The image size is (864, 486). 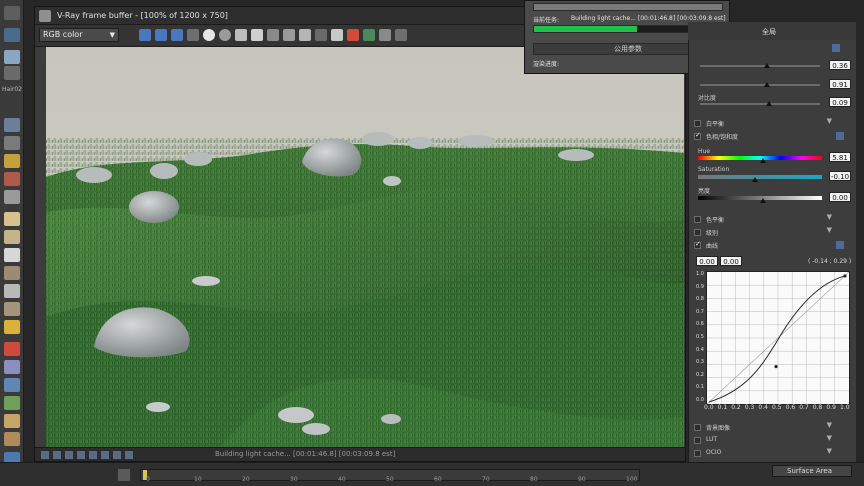 What do you see at coordinates (337, 35) in the screenshot?
I see `stop-icon` at bounding box center [337, 35].